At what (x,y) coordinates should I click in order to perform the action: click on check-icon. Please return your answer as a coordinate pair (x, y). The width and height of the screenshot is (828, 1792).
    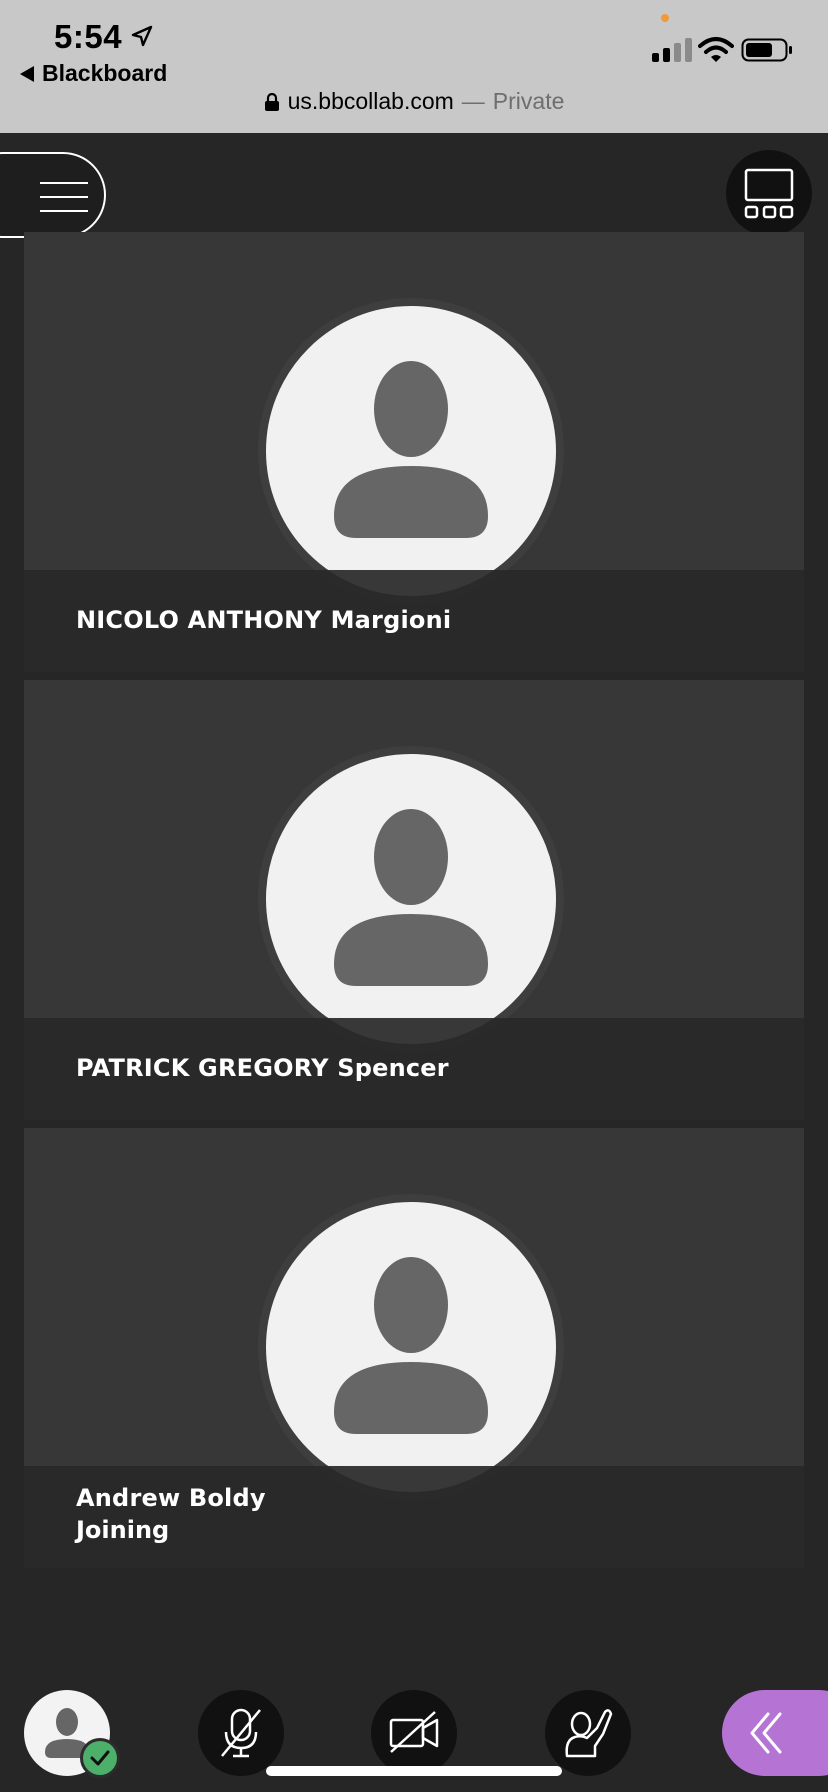
    Looking at the image, I should click on (100, 1758).